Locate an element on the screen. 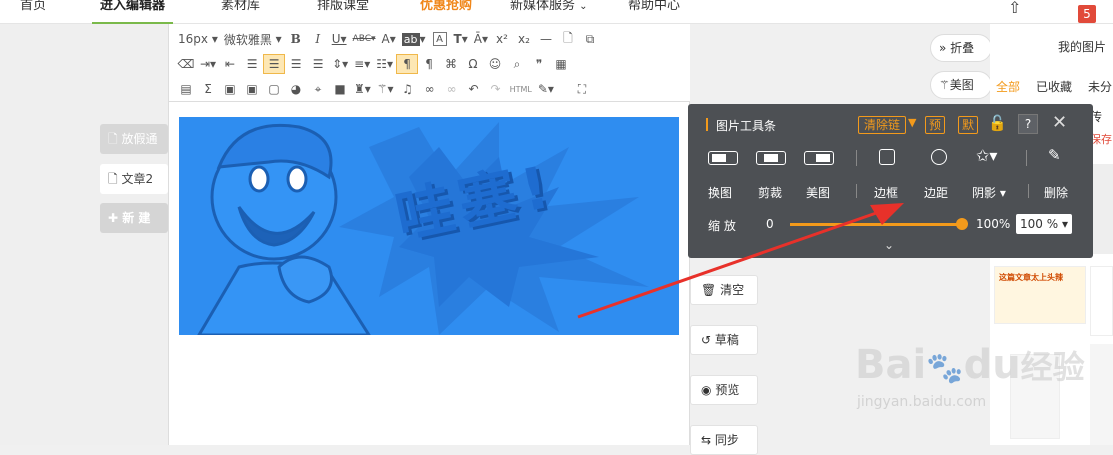 The width and height of the screenshot is (1113, 455). nav-layout-class: 排版课堂 is located at coordinates (343, 12).